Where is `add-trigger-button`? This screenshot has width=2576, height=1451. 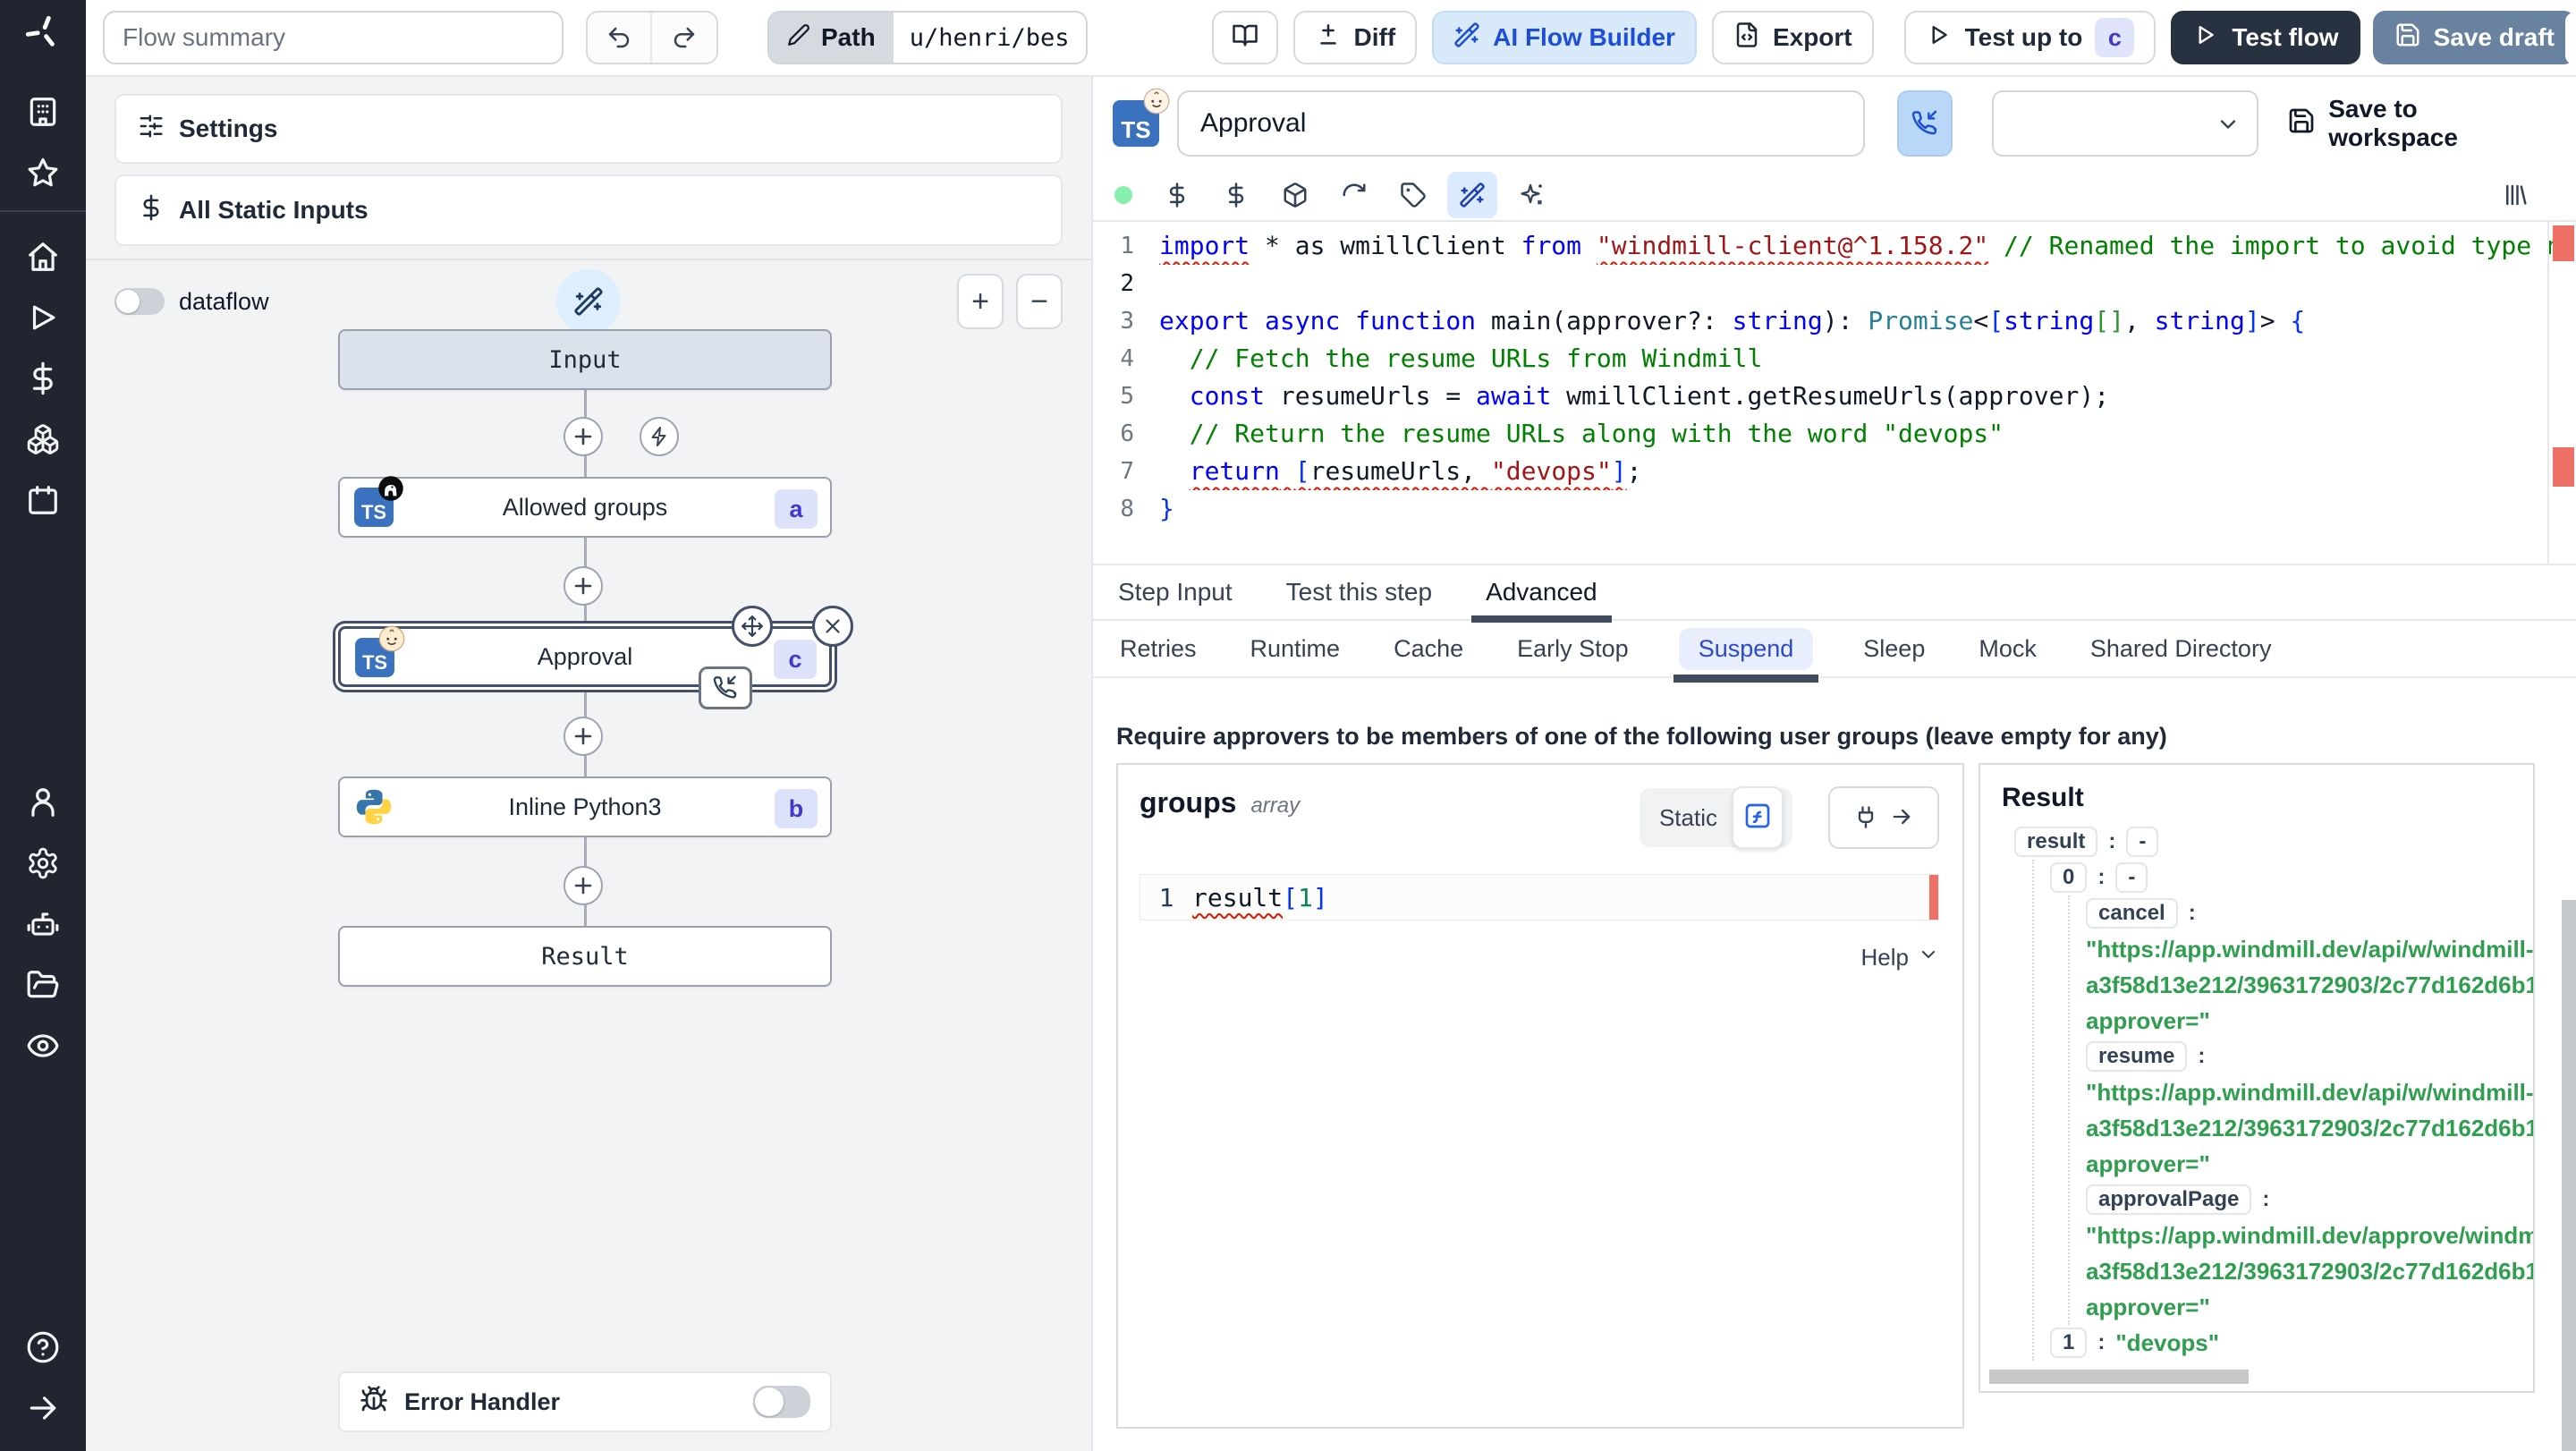
add-trigger-button is located at coordinates (659, 436).